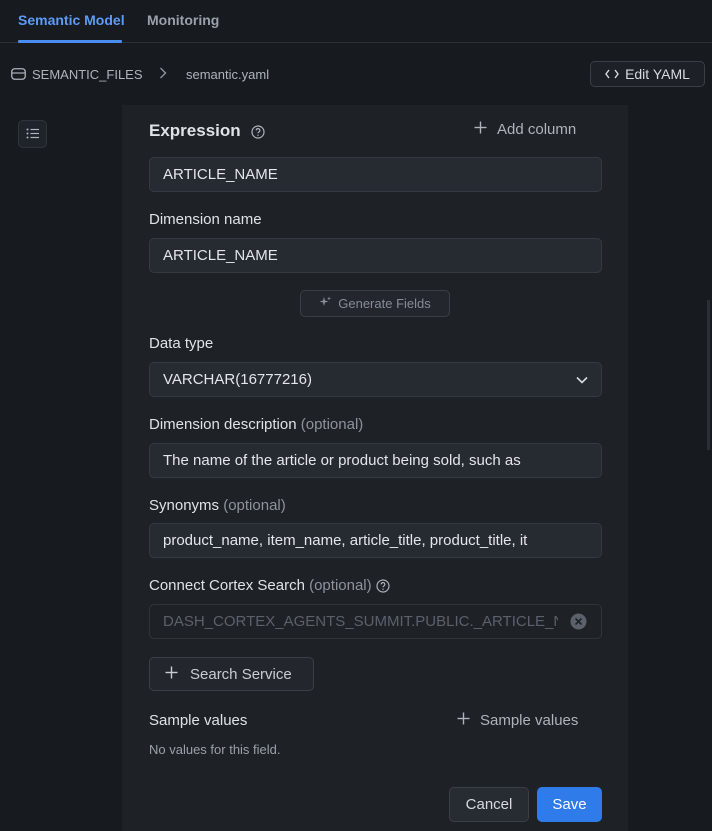 This screenshot has height=831, width=712. What do you see at coordinates (205, 219) in the screenshot?
I see `dimension-name-label: Dimension name` at bounding box center [205, 219].